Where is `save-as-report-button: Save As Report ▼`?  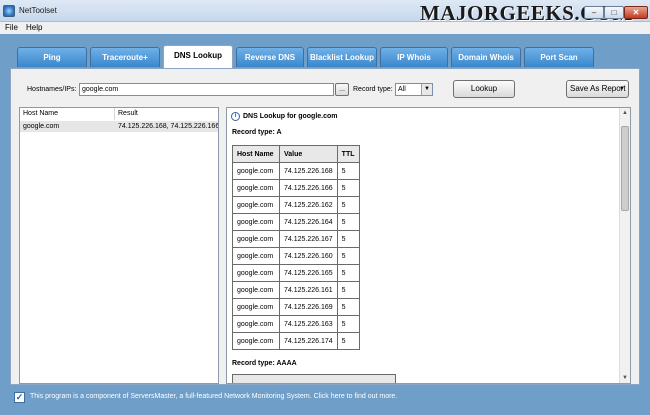
save-as-report-button: Save As Report ▼ is located at coordinates (597, 89).